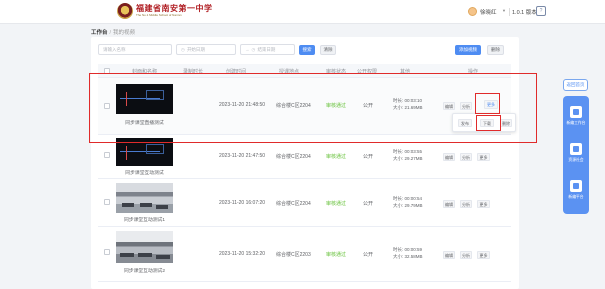 The width and height of the screenshot is (605, 289). What do you see at coordinates (541, 11) in the screenshot?
I see `help-icon: ?` at bounding box center [541, 11].